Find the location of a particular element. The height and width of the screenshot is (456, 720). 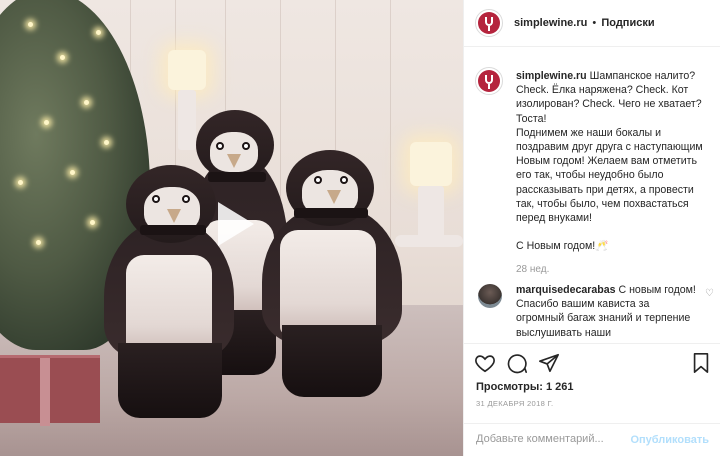

caption-age: 28 нед. is located at coordinates (532, 269).